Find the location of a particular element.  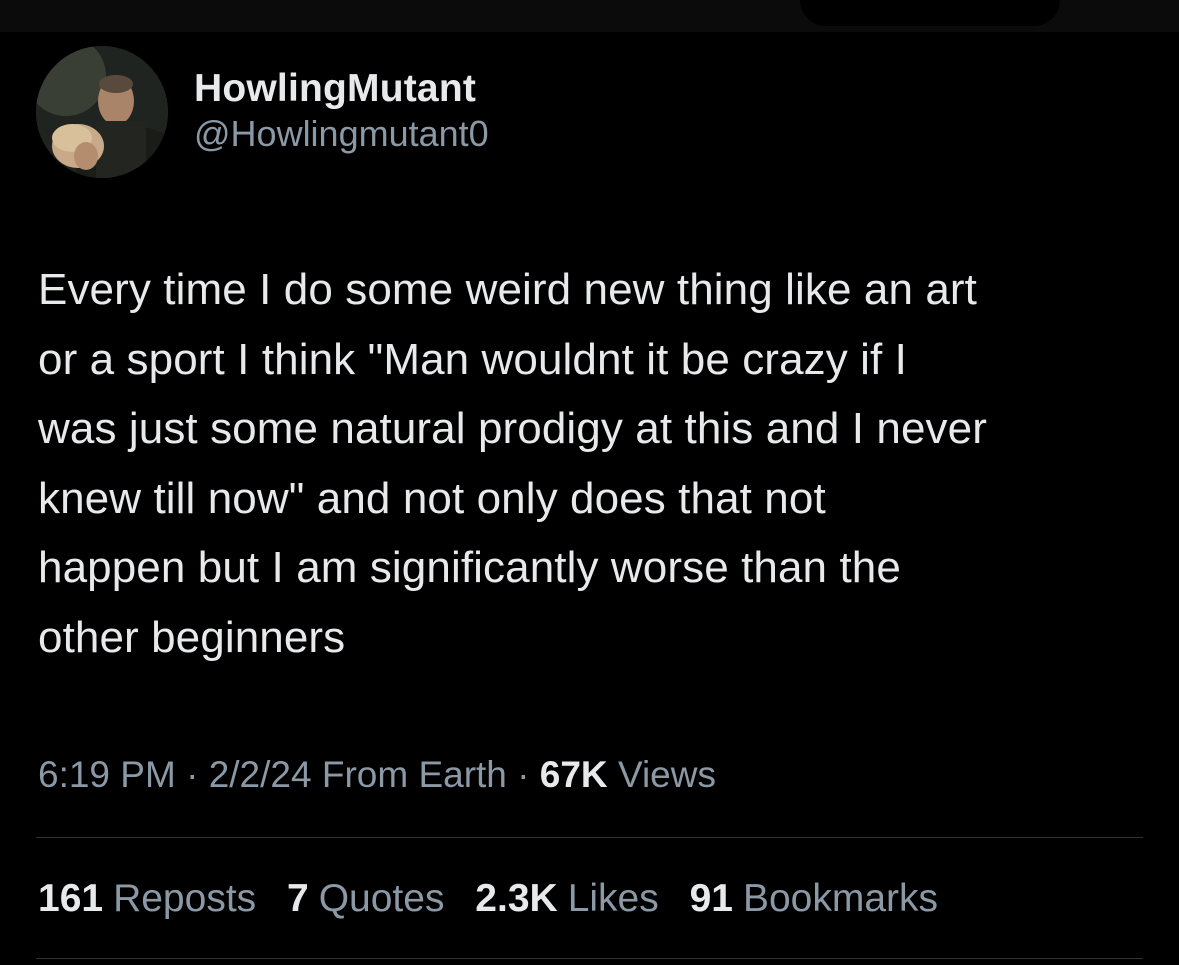

tweet-meta: 6:19 PM · 2/2/24 From Earth · 67K Views is located at coordinates (377, 775).